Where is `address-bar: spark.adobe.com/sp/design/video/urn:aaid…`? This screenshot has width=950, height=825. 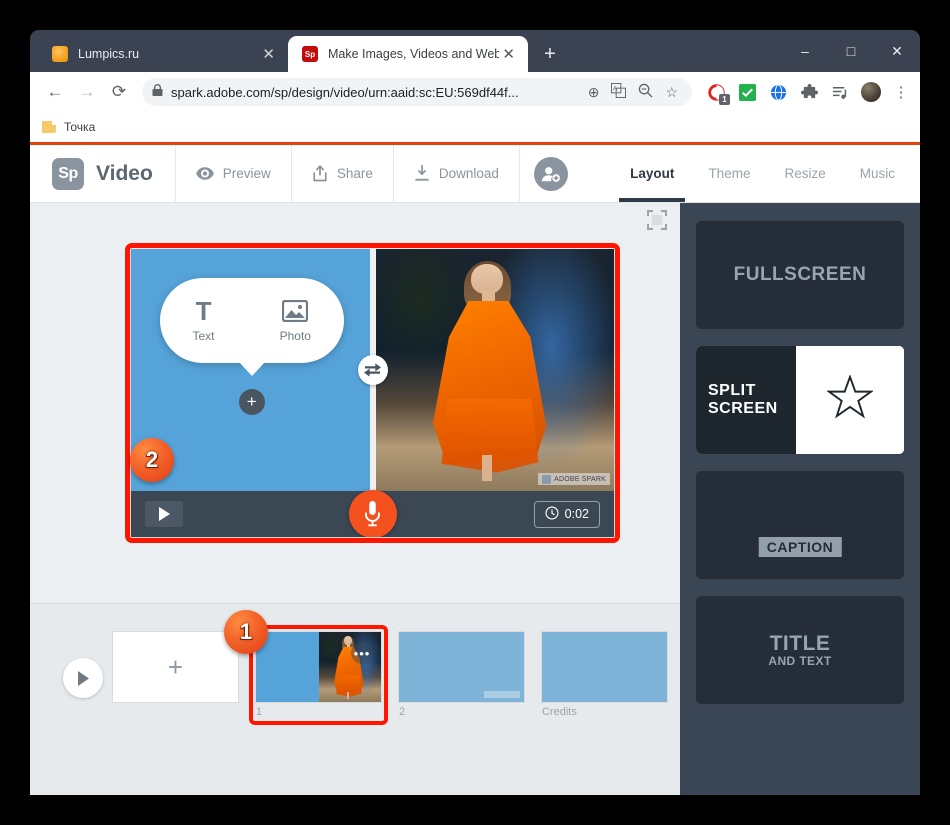
address-bar: spark.adobe.com/sp/design/video/urn:aaid… is located at coordinates (417, 92).